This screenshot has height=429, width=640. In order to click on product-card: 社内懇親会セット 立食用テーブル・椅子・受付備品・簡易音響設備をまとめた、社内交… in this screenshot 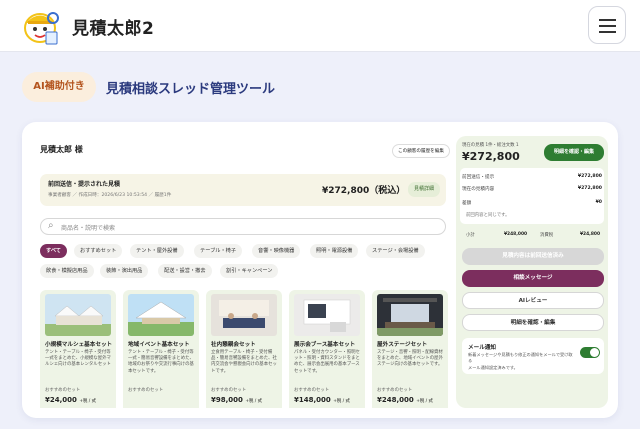, I will do `click(244, 349)`.